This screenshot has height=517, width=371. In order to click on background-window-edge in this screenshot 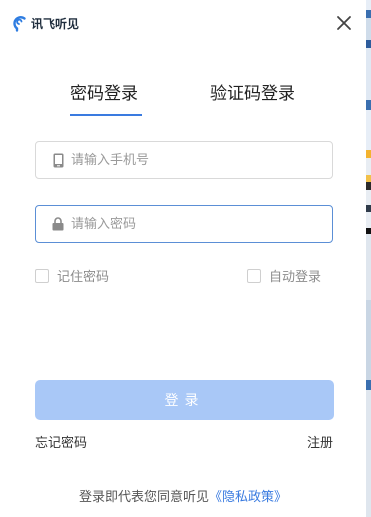, I will do `click(368, 258)`.